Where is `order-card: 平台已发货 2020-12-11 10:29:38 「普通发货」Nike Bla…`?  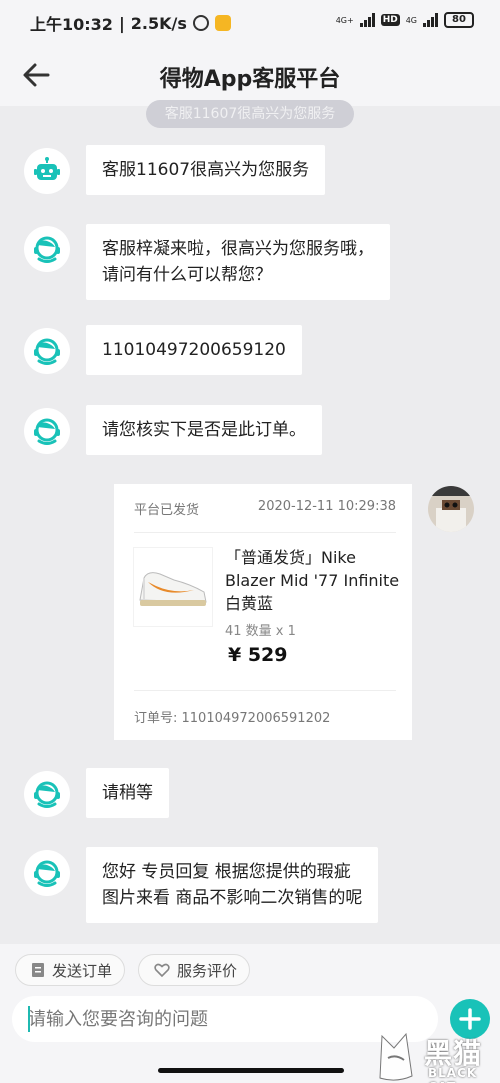 order-card: 平台已发货 2020-12-11 10:29:38 「普通发货」Nike Bla… is located at coordinates (263, 612).